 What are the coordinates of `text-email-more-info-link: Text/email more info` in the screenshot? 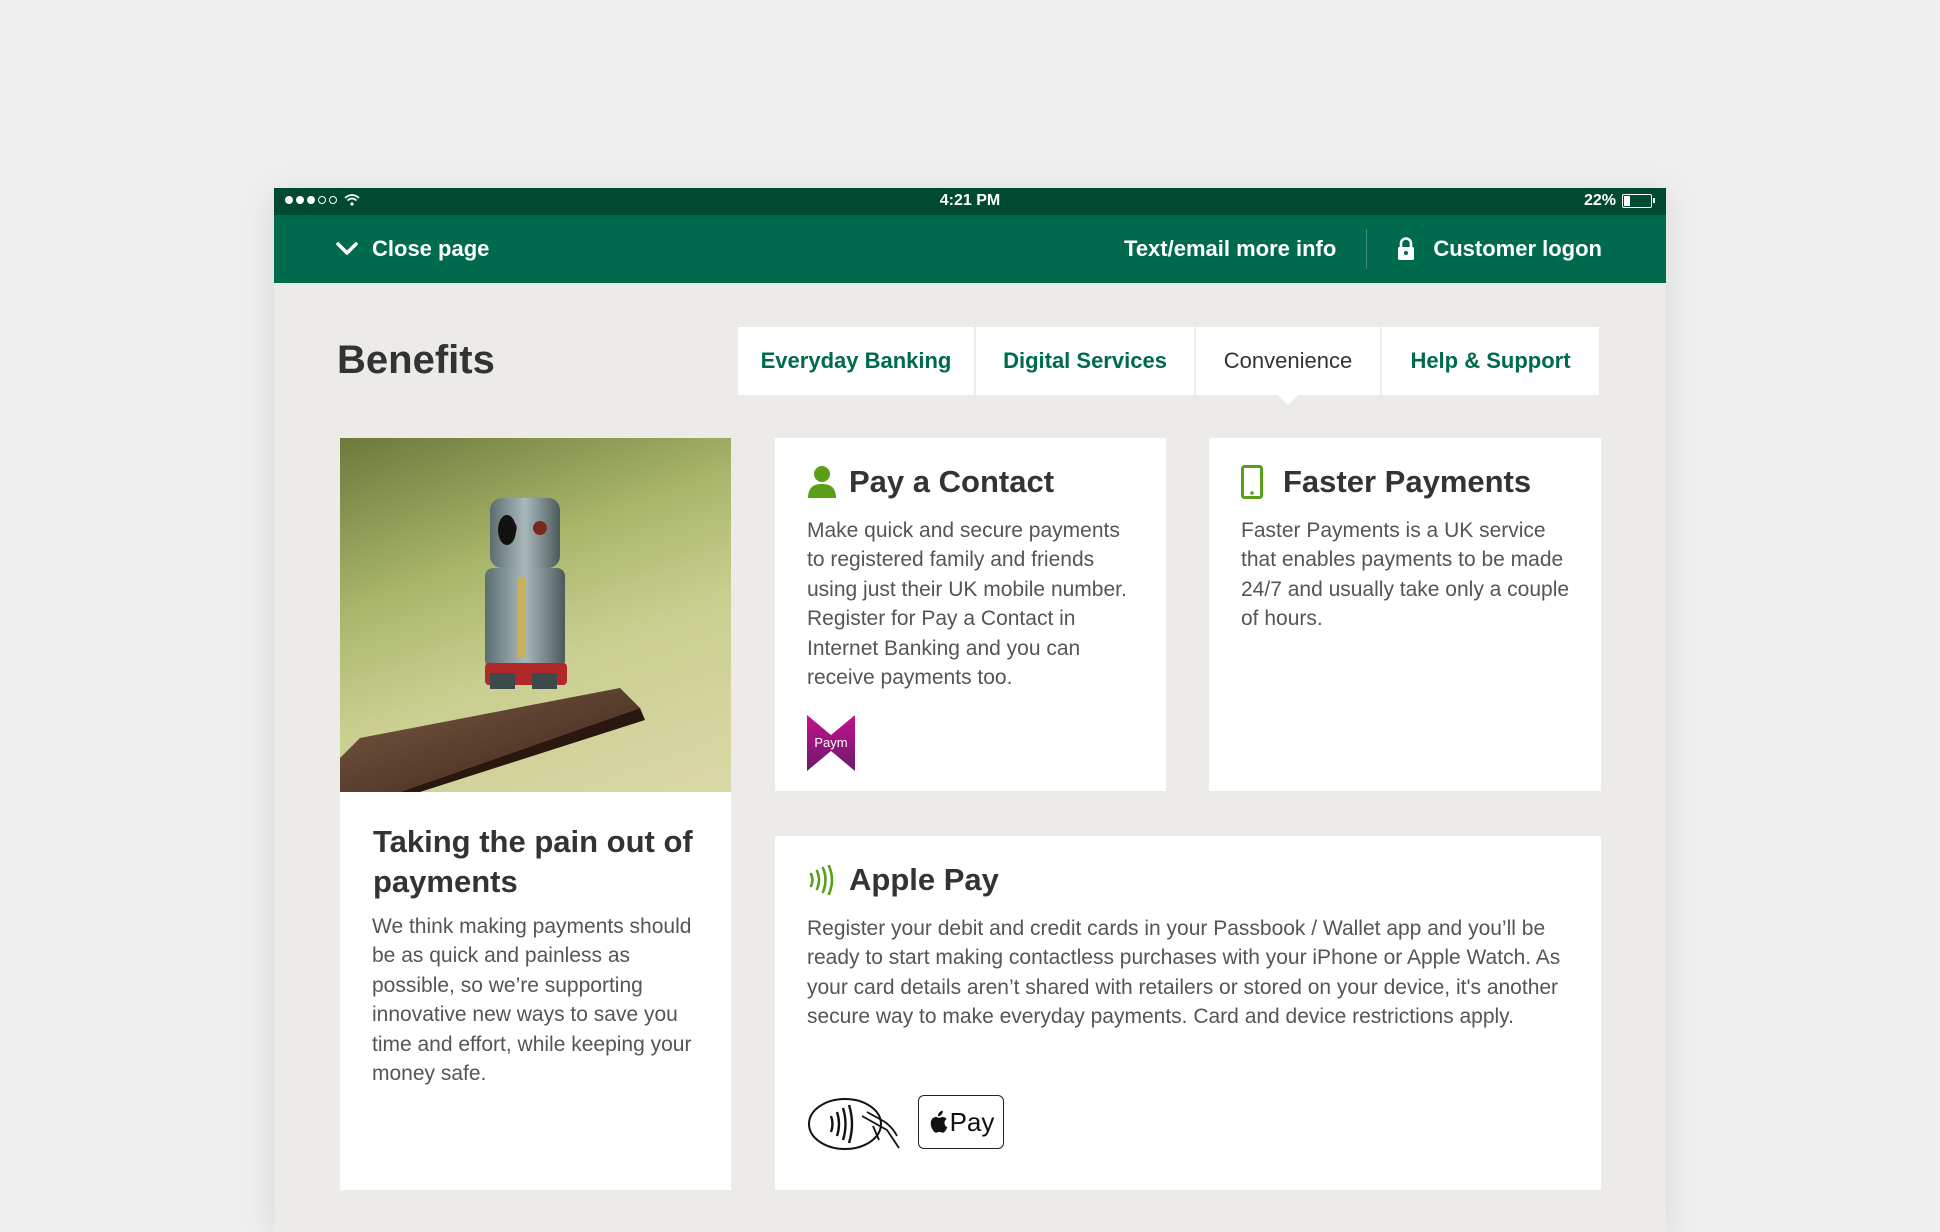 It's located at (1230, 249).